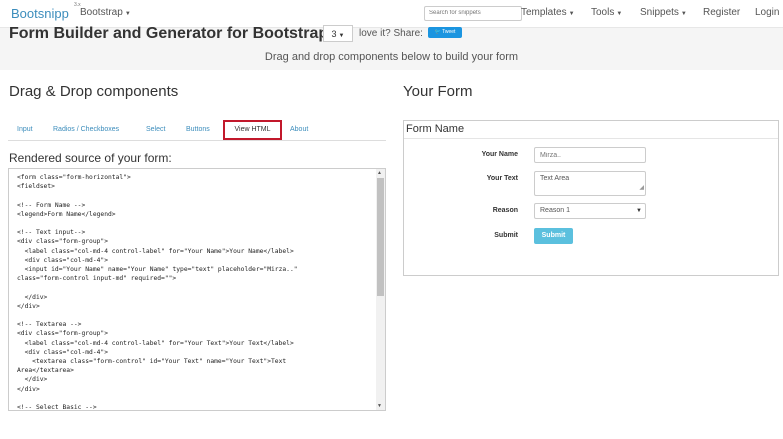 This screenshot has width=783, height=439. What do you see at coordinates (590, 211) in the screenshot?
I see `reason-select: Reason 1 ▼` at bounding box center [590, 211].